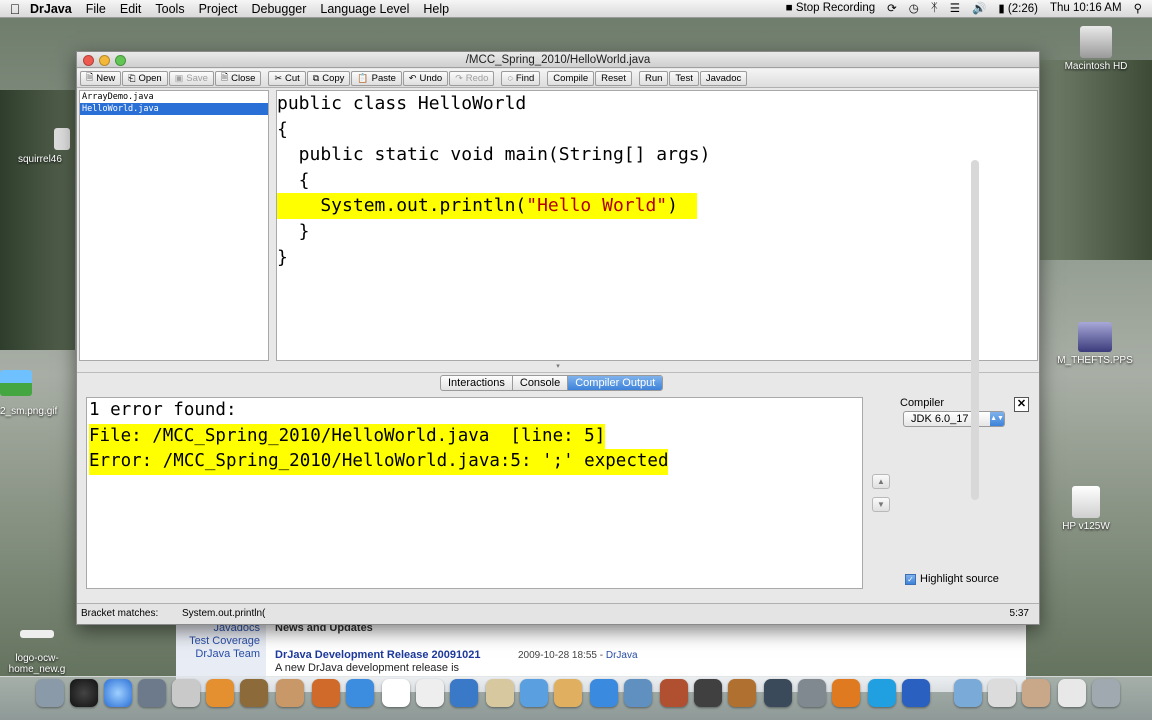  I want to click on sync-icon: ⟳, so click(892, 8).